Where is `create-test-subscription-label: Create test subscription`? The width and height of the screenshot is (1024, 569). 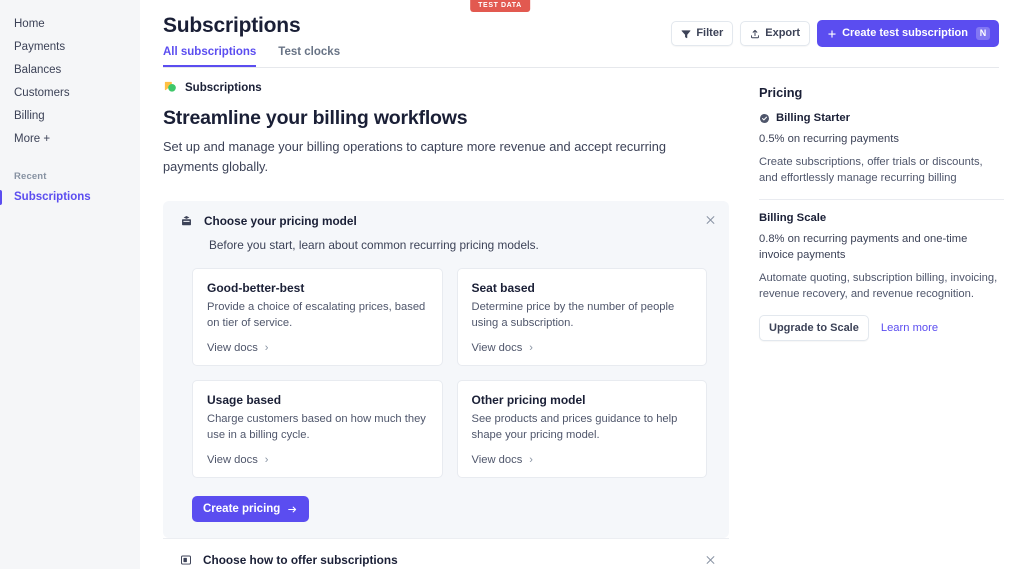
create-test-subscription-label: Create test subscription is located at coordinates (905, 33).